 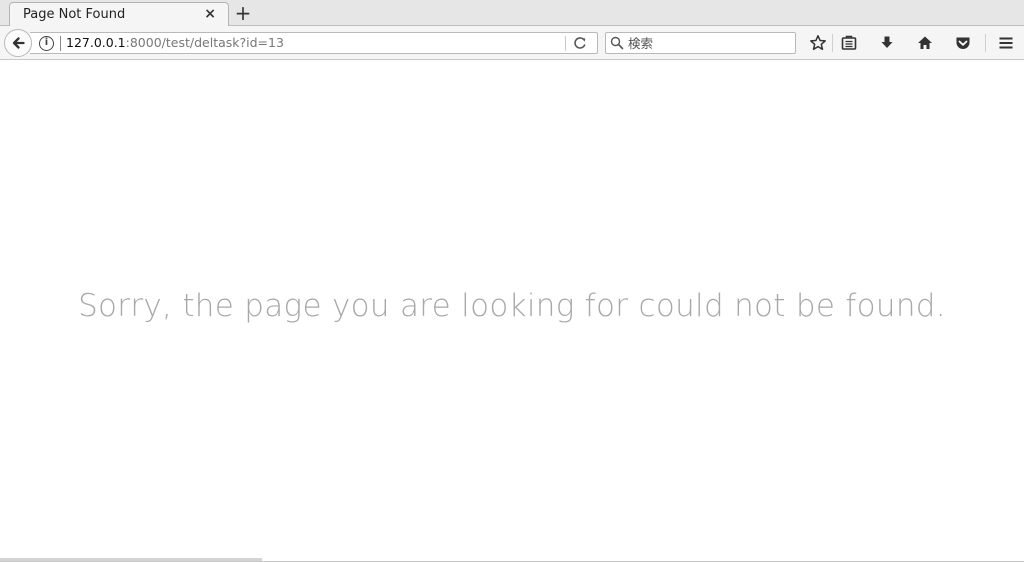 I want to click on search-input, so click(x=710, y=43).